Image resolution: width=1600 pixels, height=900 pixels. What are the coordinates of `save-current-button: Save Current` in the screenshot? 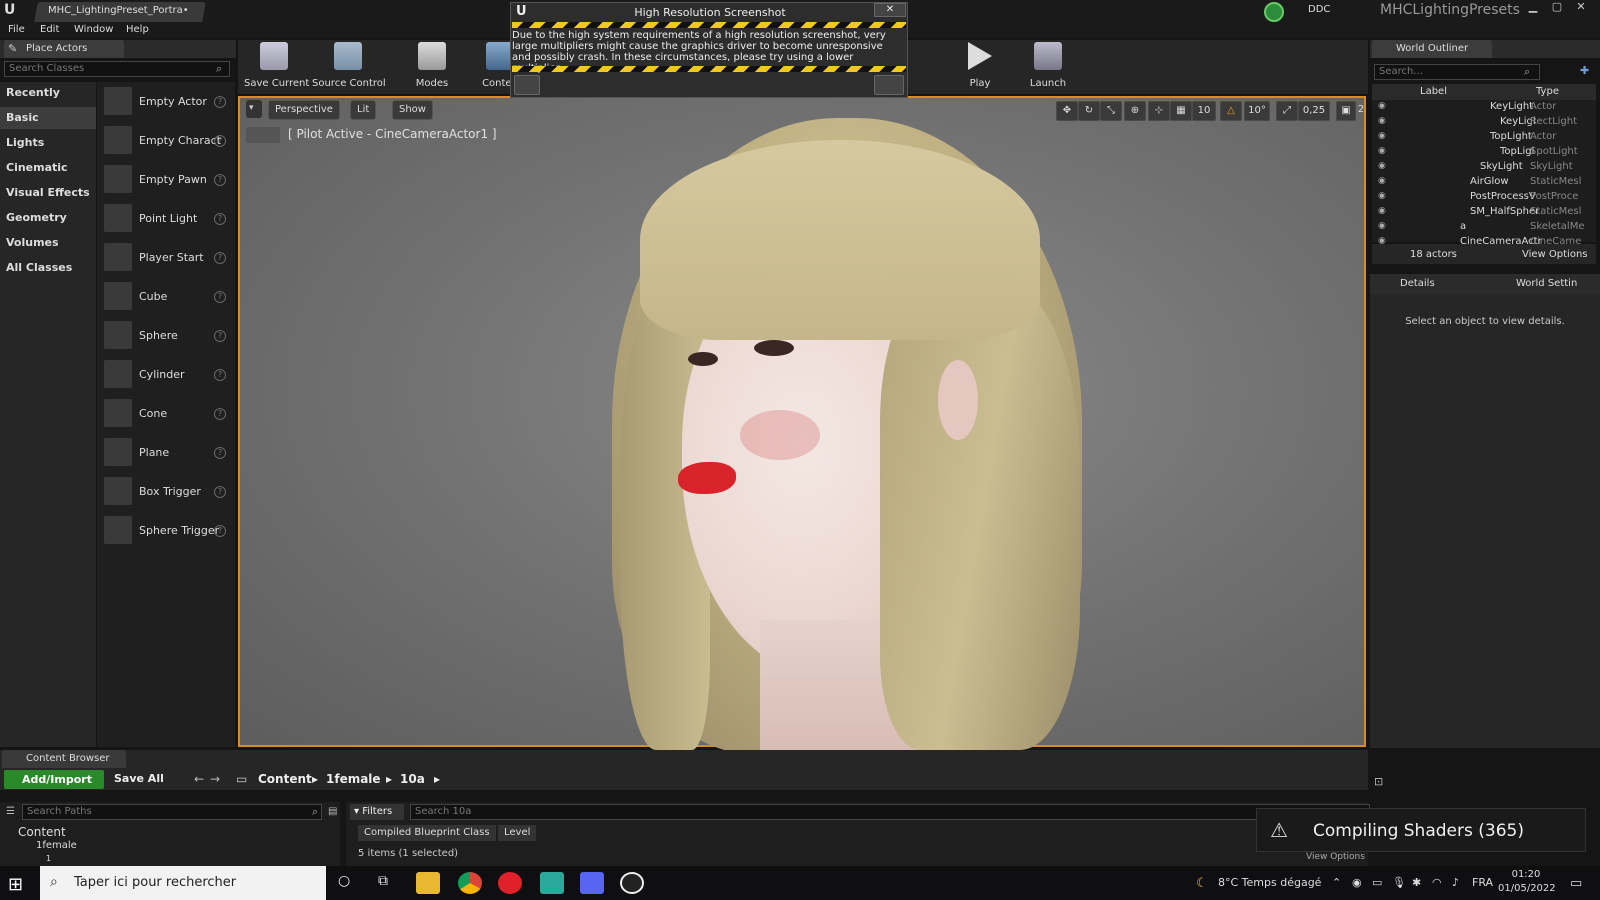 It's located at (276, 66).